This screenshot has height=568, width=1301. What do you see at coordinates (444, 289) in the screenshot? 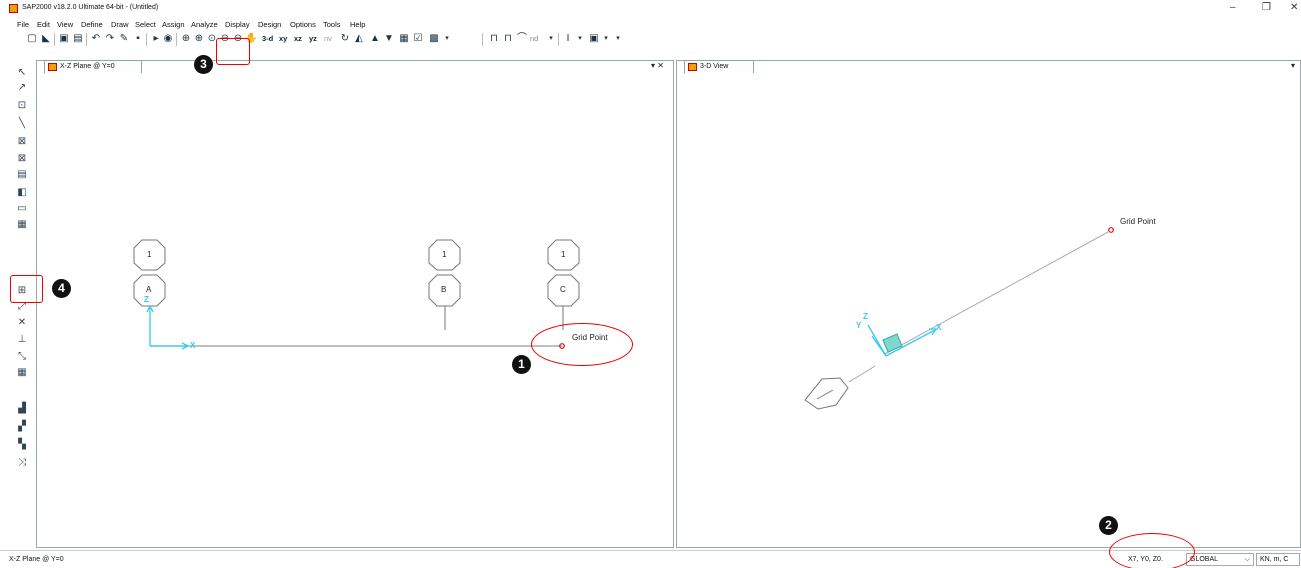
I see `bubble-label-b: B` at bounding box center [444, 289].